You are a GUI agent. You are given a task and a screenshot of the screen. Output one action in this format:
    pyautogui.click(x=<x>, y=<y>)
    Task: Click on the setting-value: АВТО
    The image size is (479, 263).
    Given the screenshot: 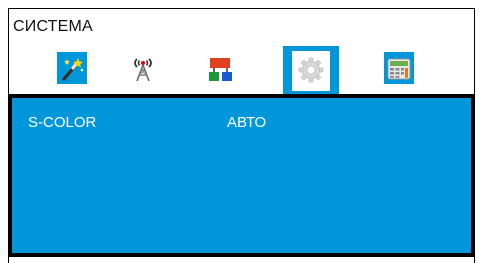 What is the action you would take?
    pyautogui.click(x=246, y=122)
    